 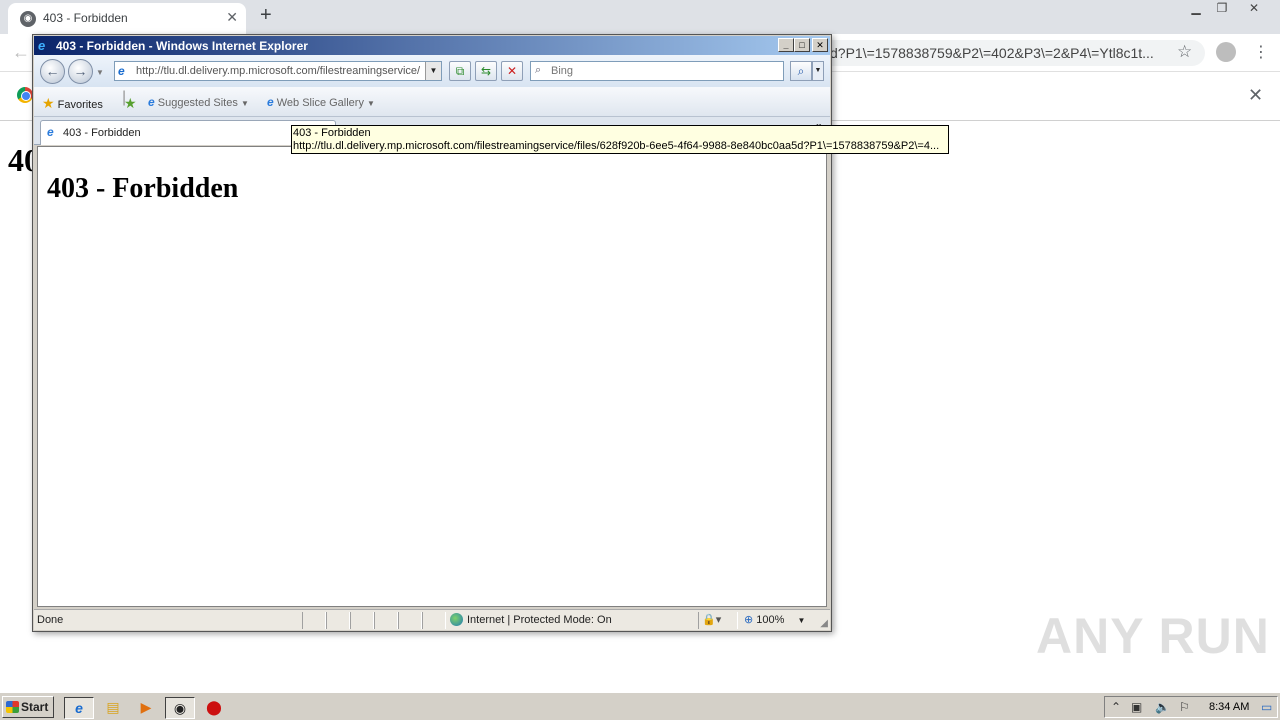 What do you see at coordinates (1226, 52) in the screenshot?
I see `profile-avatar-icon` at bounding box center [1226, 52].